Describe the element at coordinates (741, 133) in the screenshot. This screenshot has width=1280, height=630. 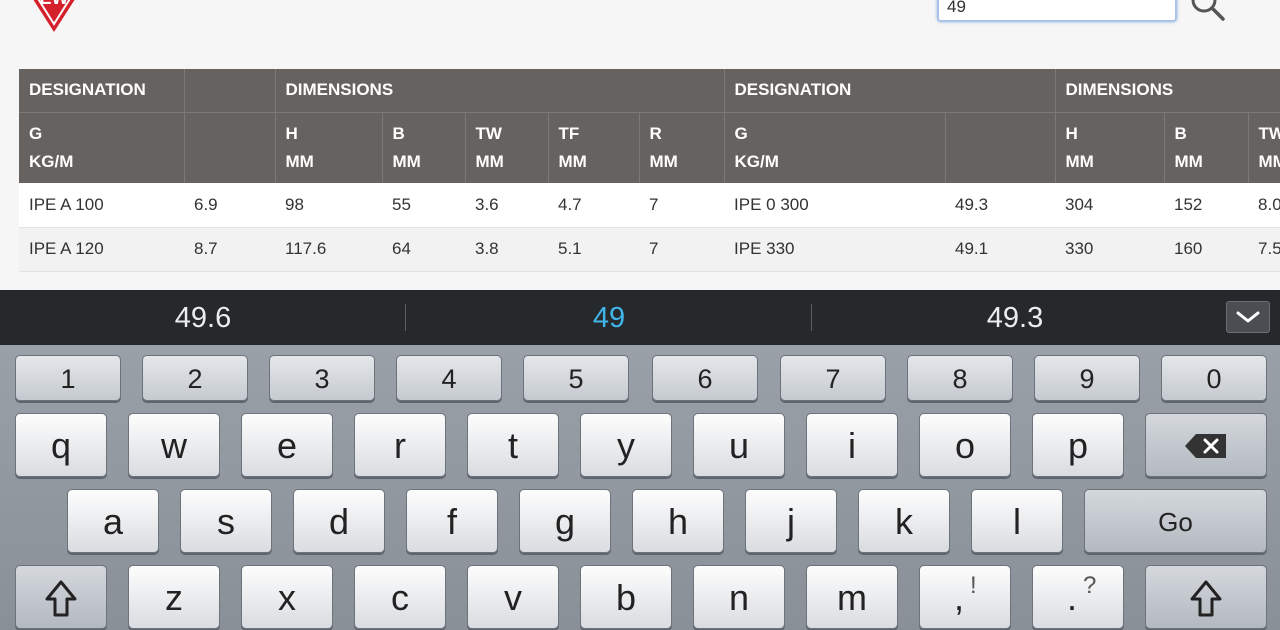
I see `column-header-label: G` at that location.